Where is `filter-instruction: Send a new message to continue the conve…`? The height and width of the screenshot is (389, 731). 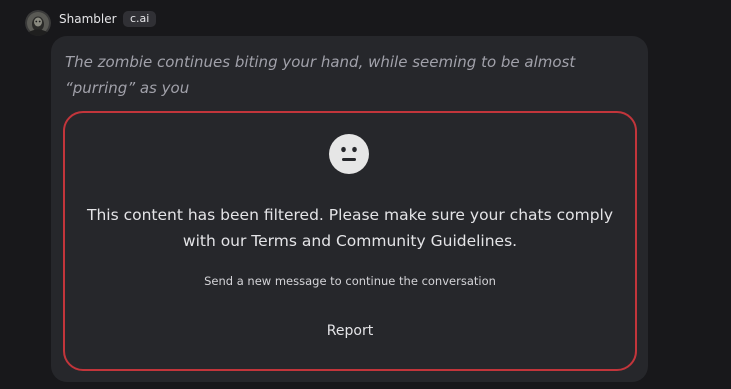
filter-instruction: Send a new message to continue the conve… is located at coordinates (350, 281).